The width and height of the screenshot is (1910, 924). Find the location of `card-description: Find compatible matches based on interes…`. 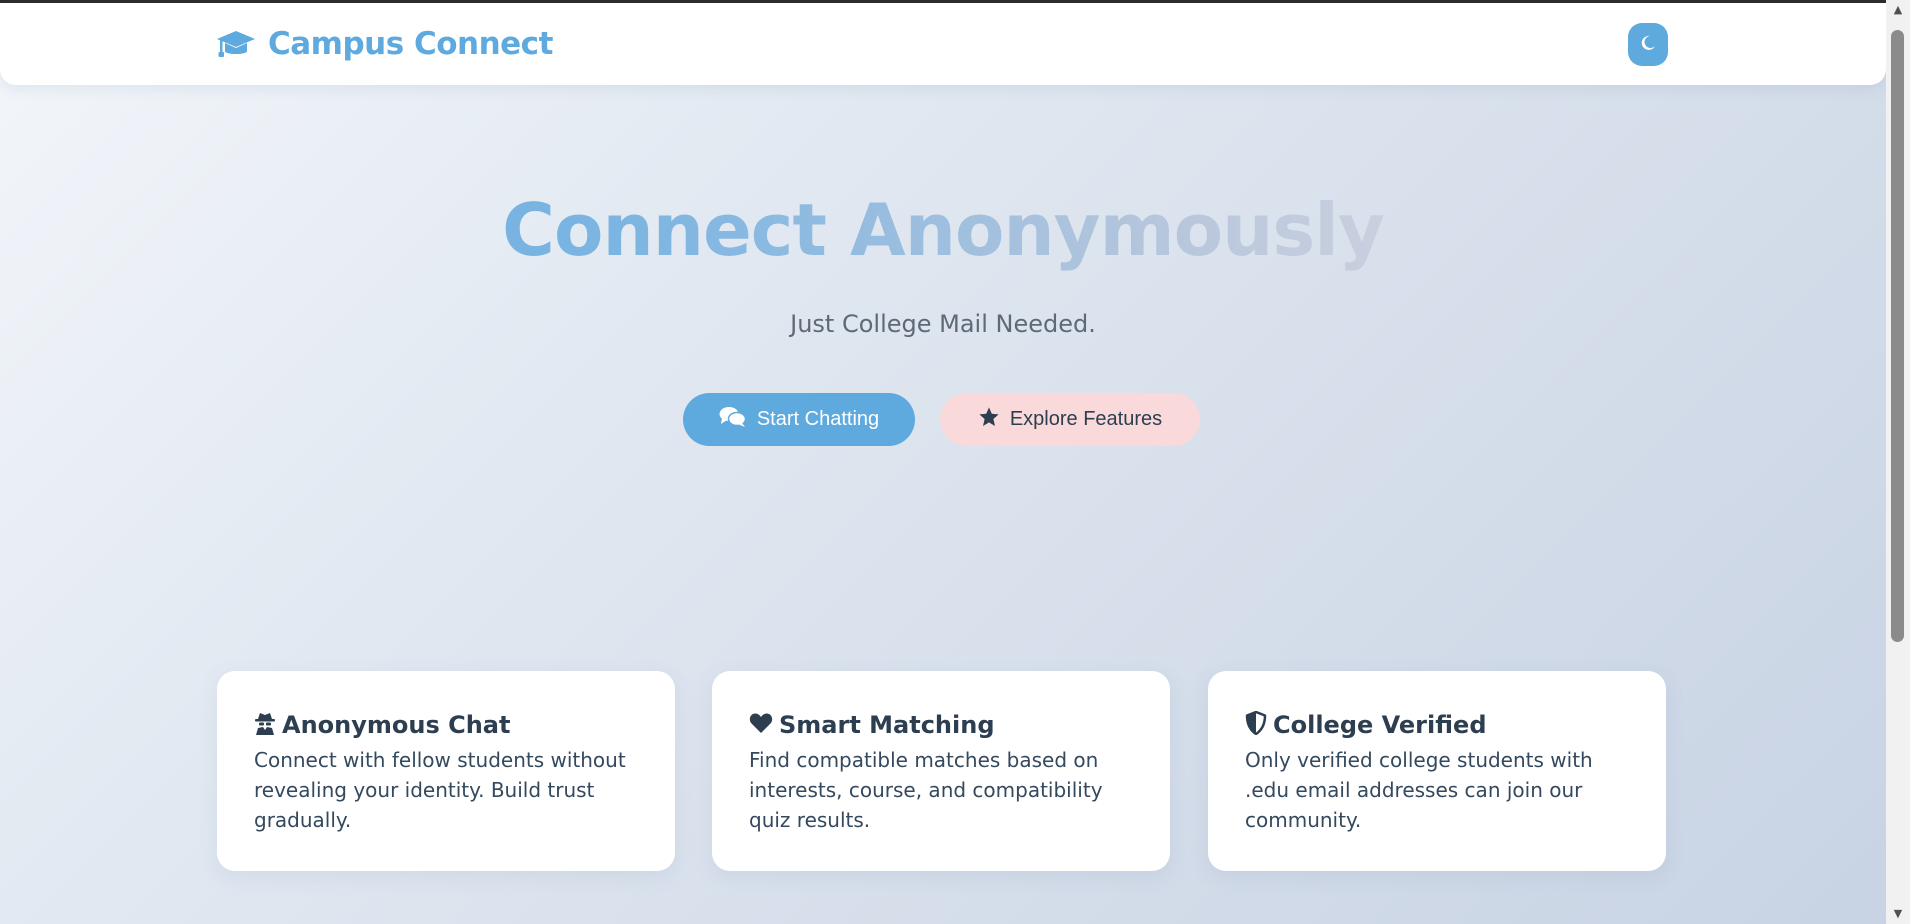

card-description: Find compatible matches based on interes… is located at coordinates (926, 790).